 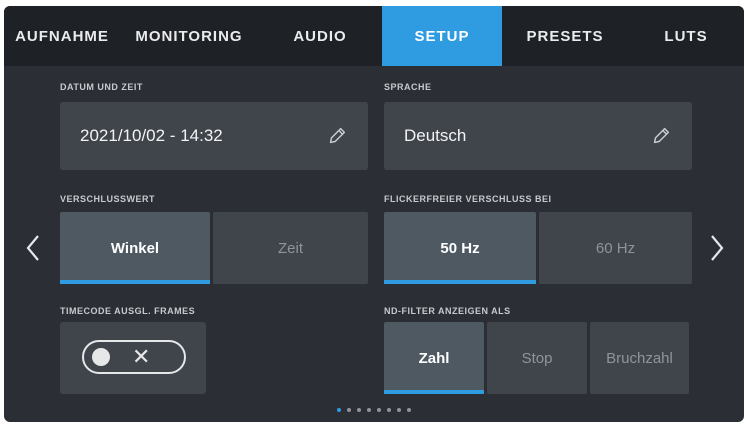 I want to click on nd-filter-segmented-control: Zahl Stop Bruchzahl, so click(x=536, y=358).